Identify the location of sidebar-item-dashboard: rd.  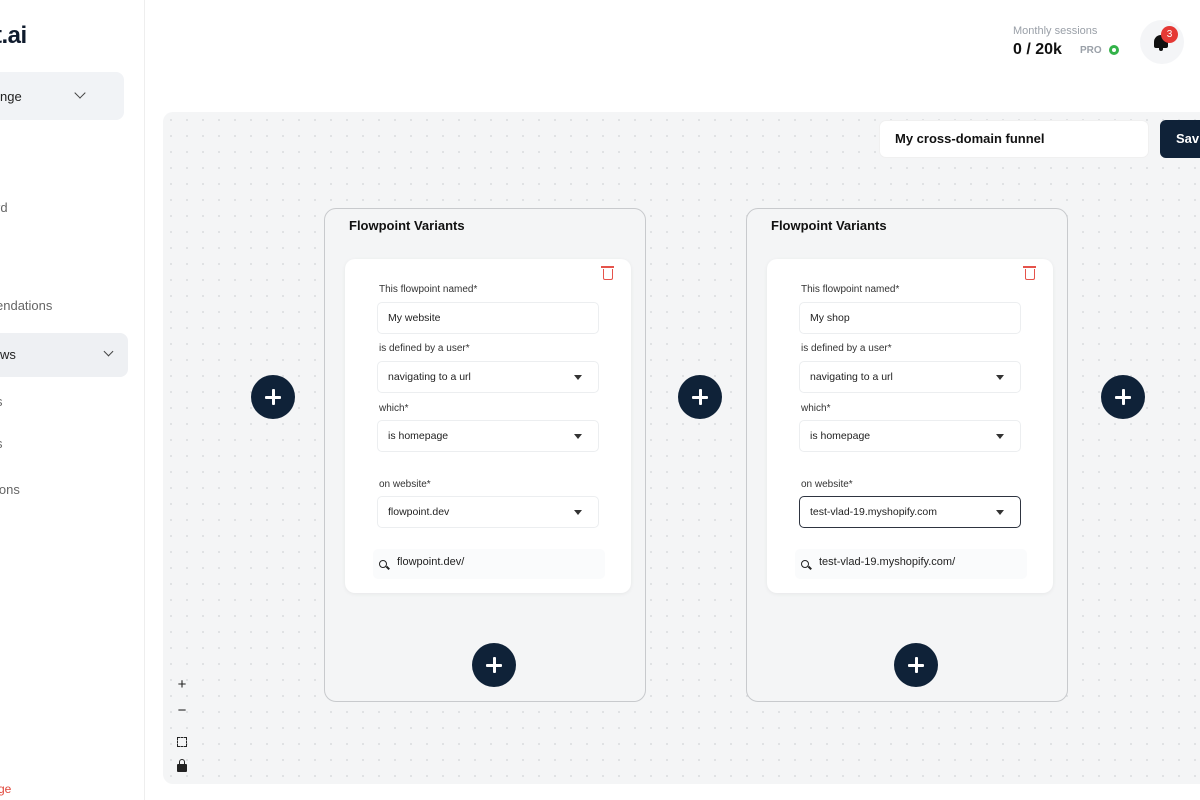
(4, 207).